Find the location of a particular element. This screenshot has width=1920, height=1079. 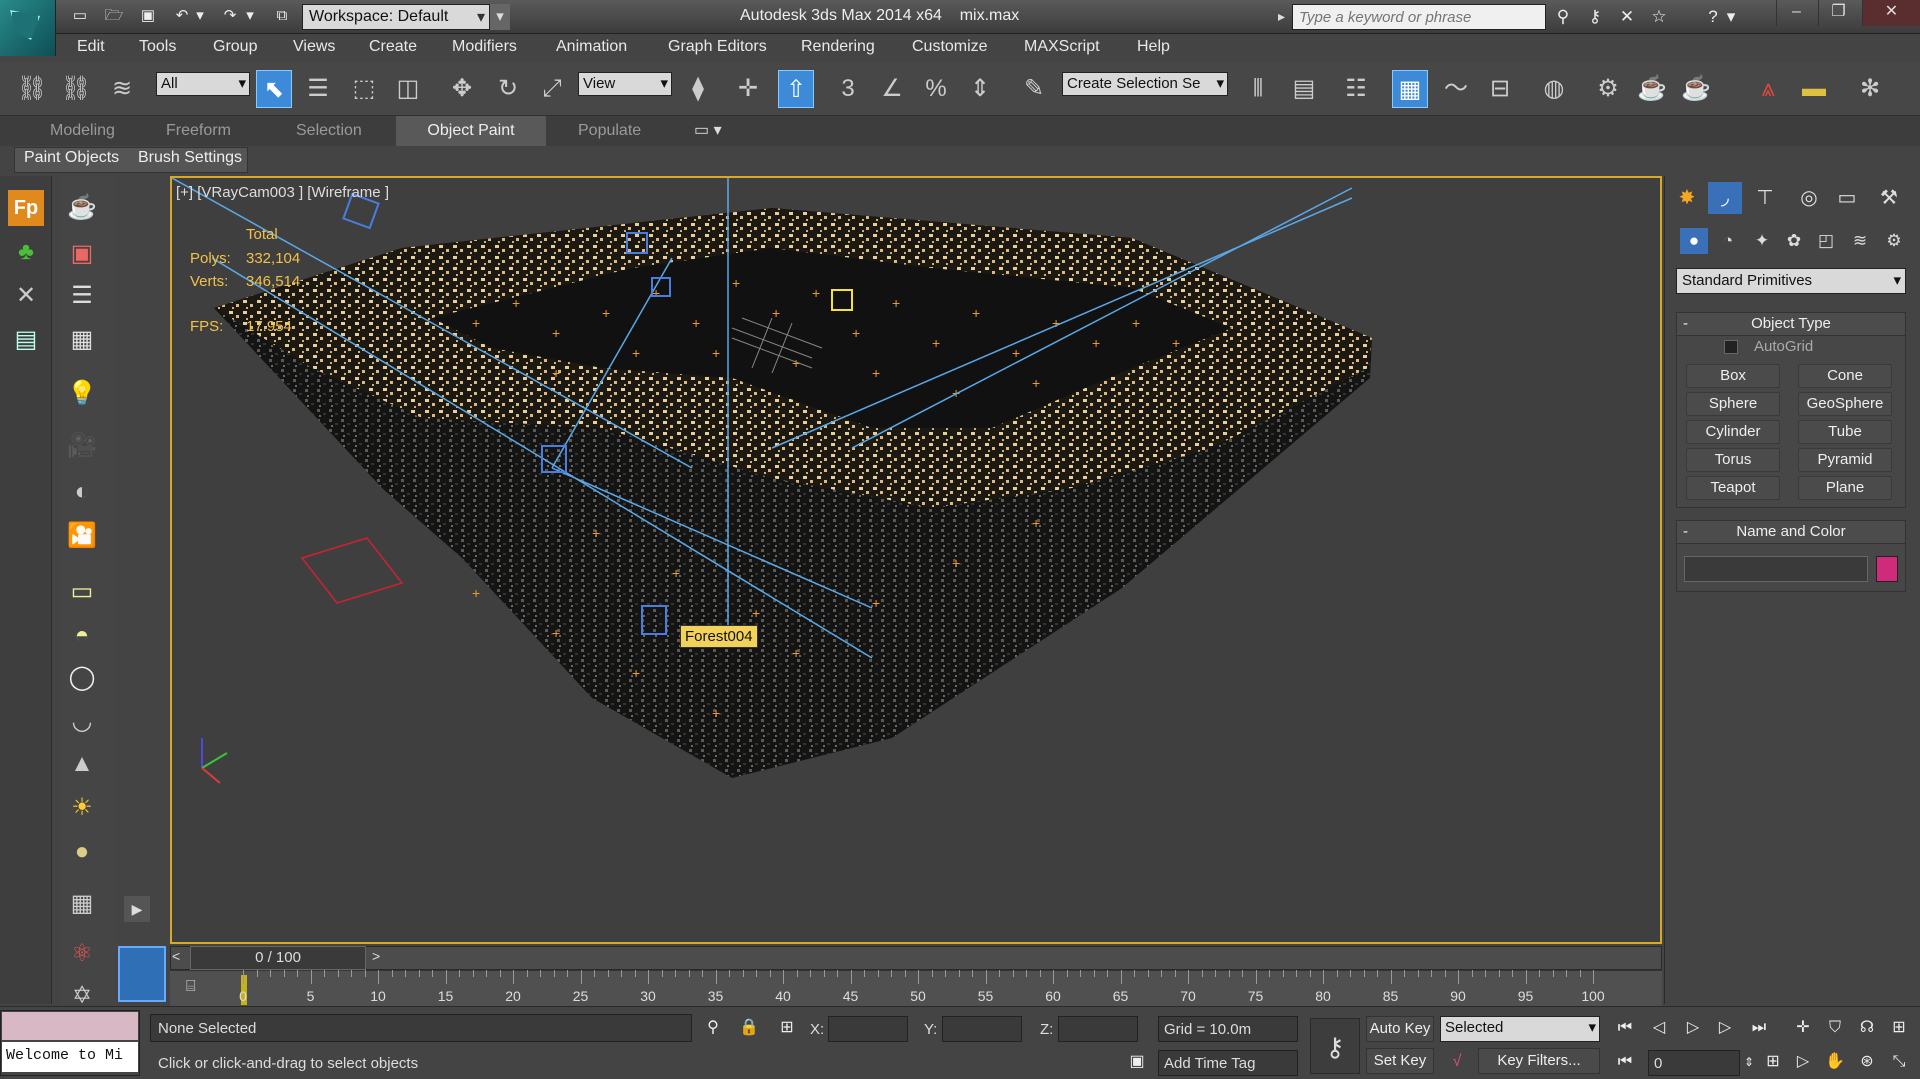

render-production-icon: ☕ is located at coordinates (1696, 89).